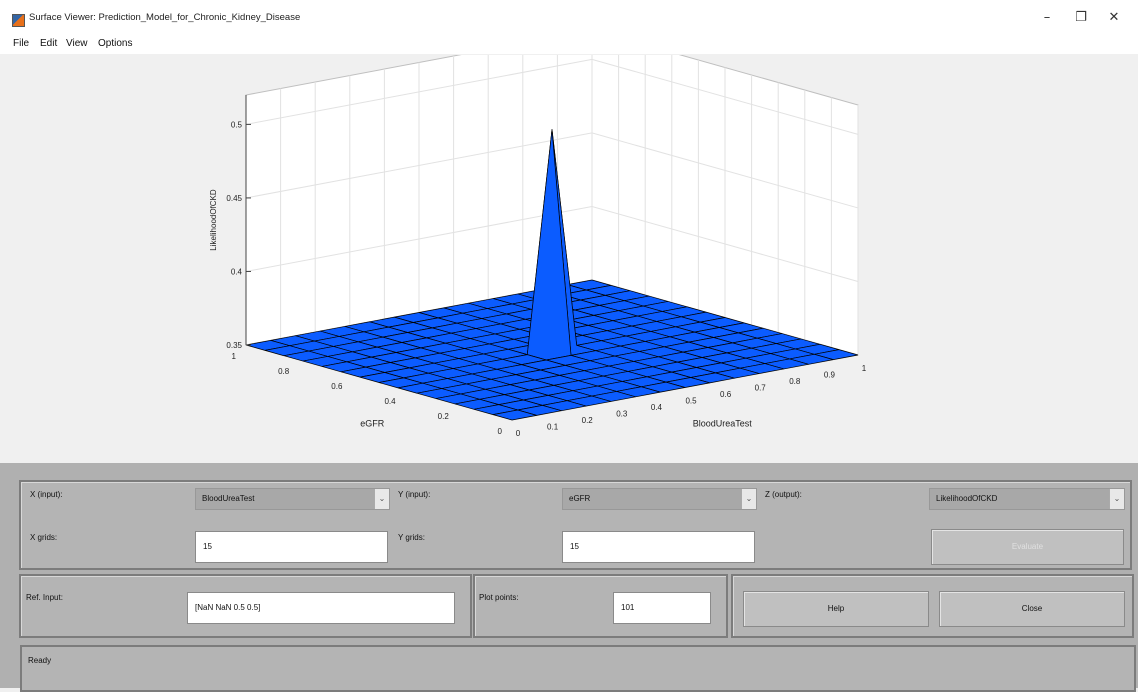  I want to click on z-output-dropdown: LikelihoodOfCKD ⌄, so click(1027, 499).